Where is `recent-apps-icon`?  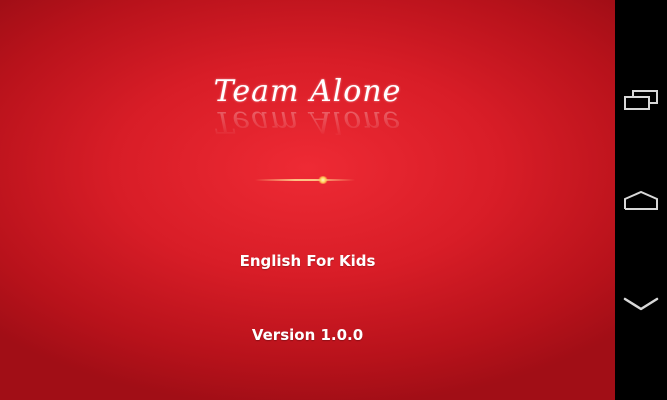 recent-apps-icon is located at coordinates (641, 100).